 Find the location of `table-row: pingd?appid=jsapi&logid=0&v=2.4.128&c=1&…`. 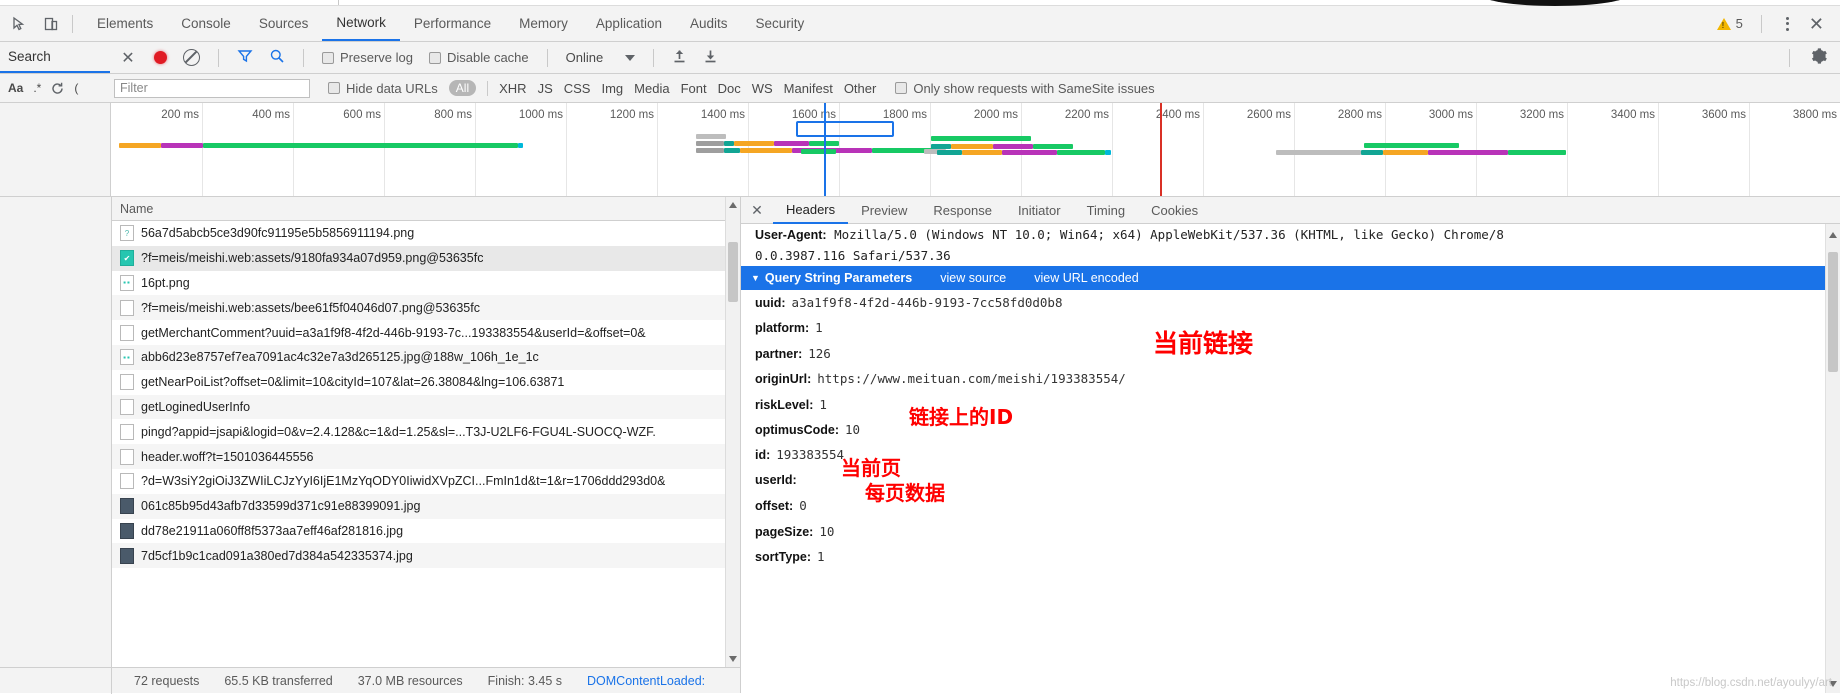

table-row: pingd?appid=jsapi&logid=0&v=2.4.128&c=1&… is located at coordinates (418, 431).